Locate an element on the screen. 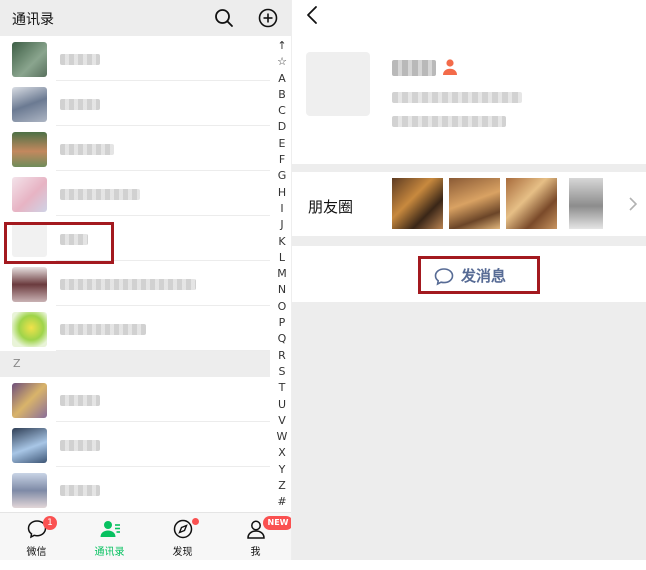  page-title: 通讯录 is located at coordinates (33, 20).